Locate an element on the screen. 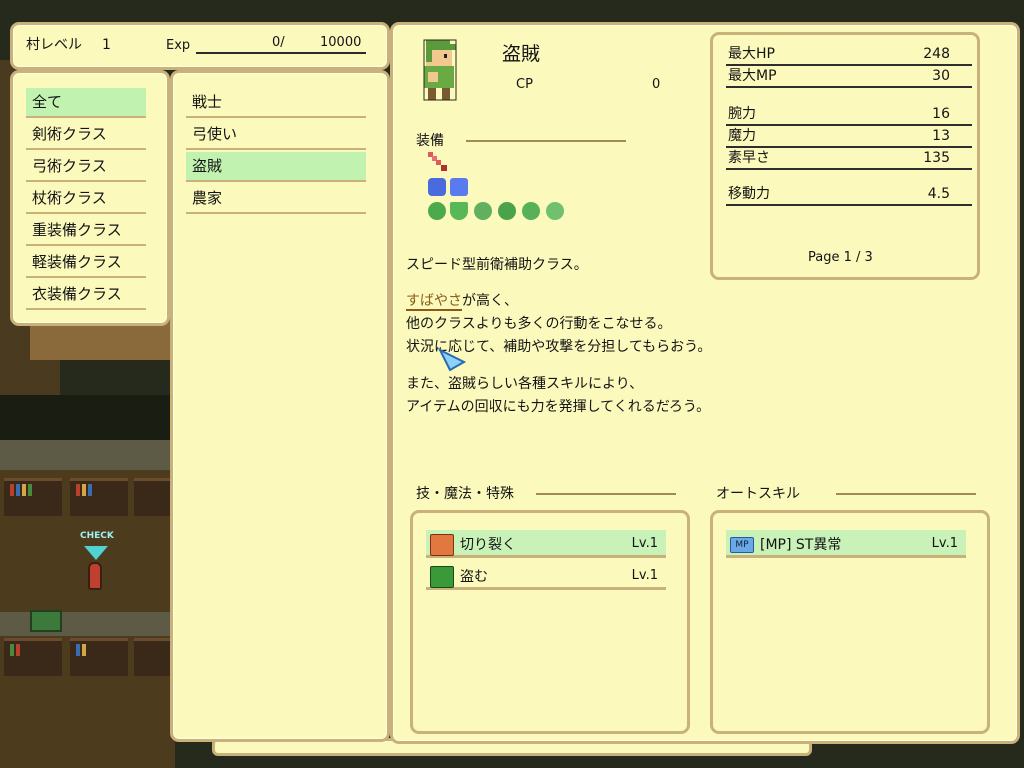 This screenshot has width=1024, height=768. class-item: 農家 is located at coordinates (276, 199).